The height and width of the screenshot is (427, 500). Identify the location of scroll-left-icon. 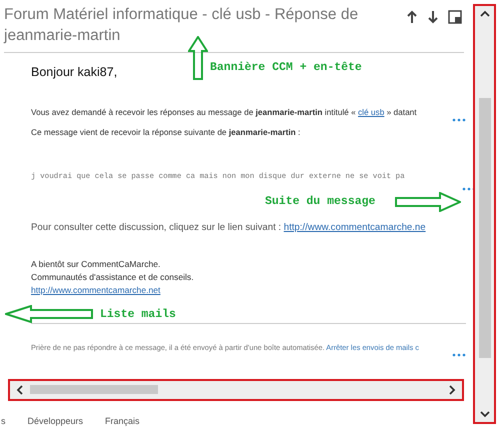
(20, 389).